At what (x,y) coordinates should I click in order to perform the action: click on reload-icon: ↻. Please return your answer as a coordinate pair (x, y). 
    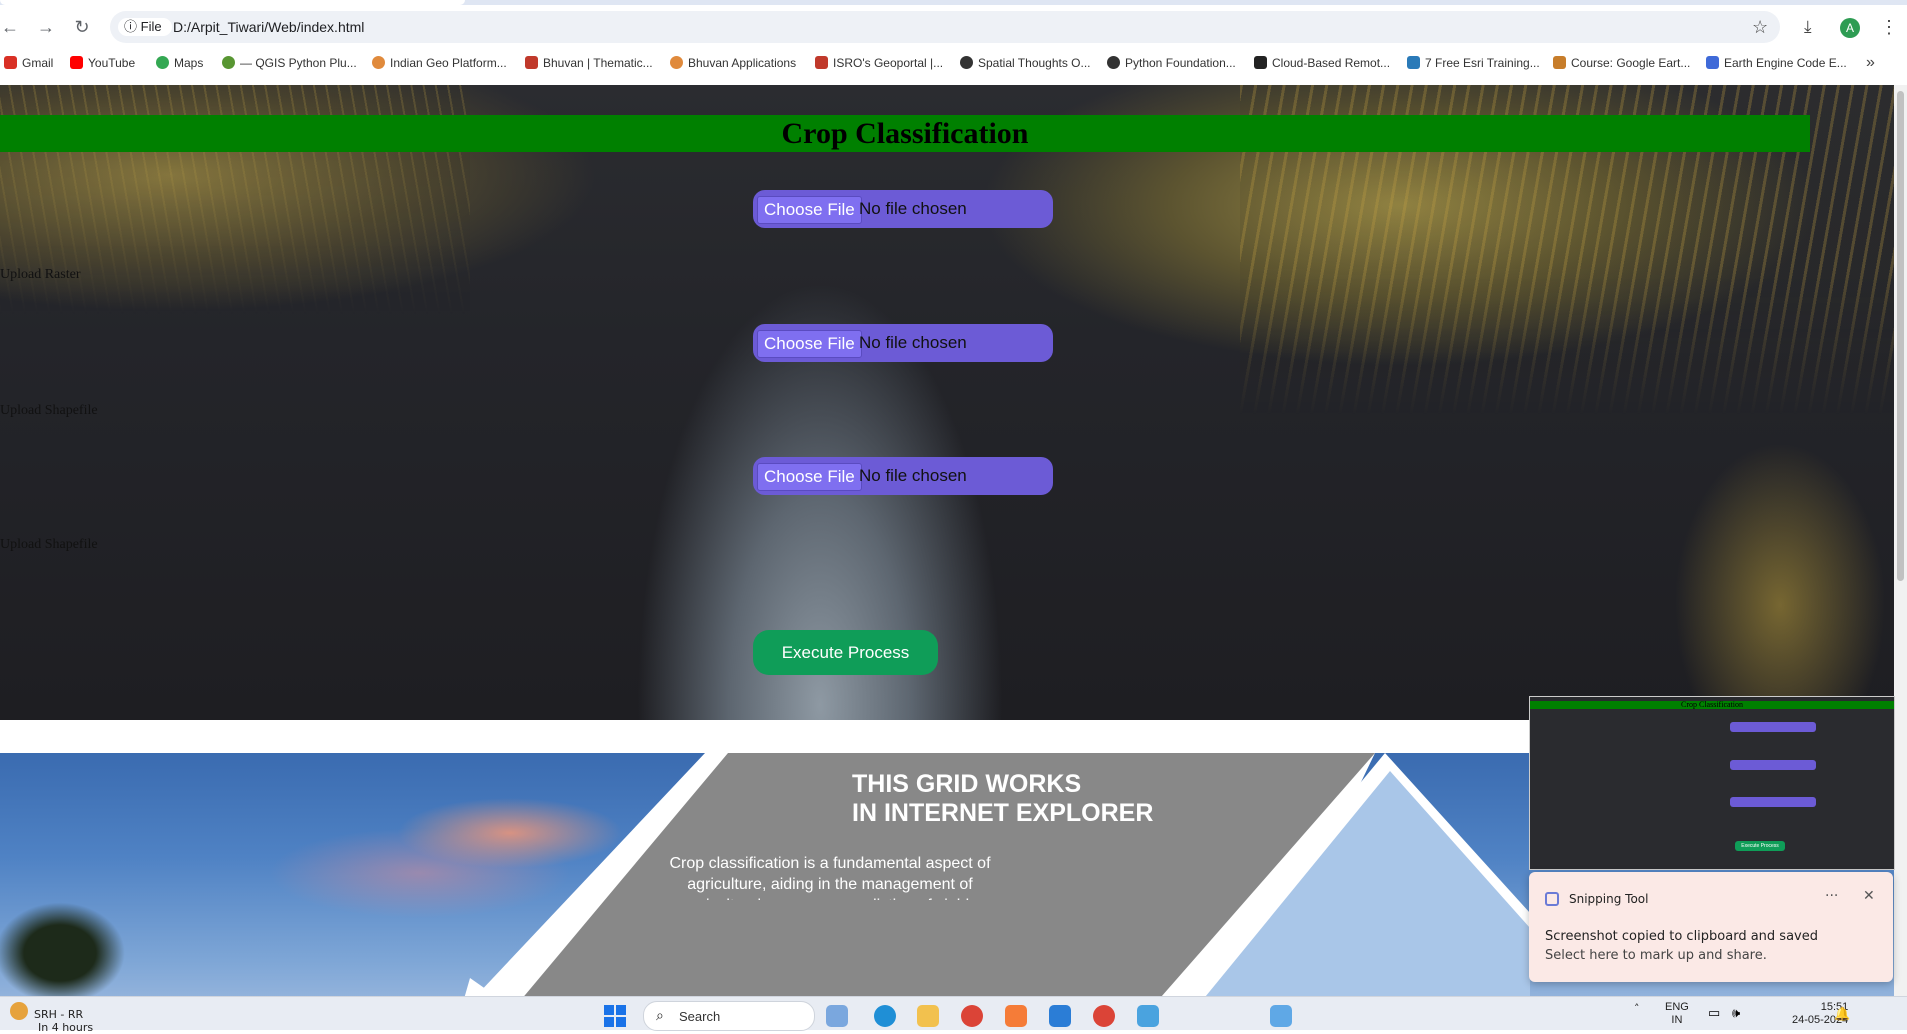
    Looking at the image, I should click on (82, 27).